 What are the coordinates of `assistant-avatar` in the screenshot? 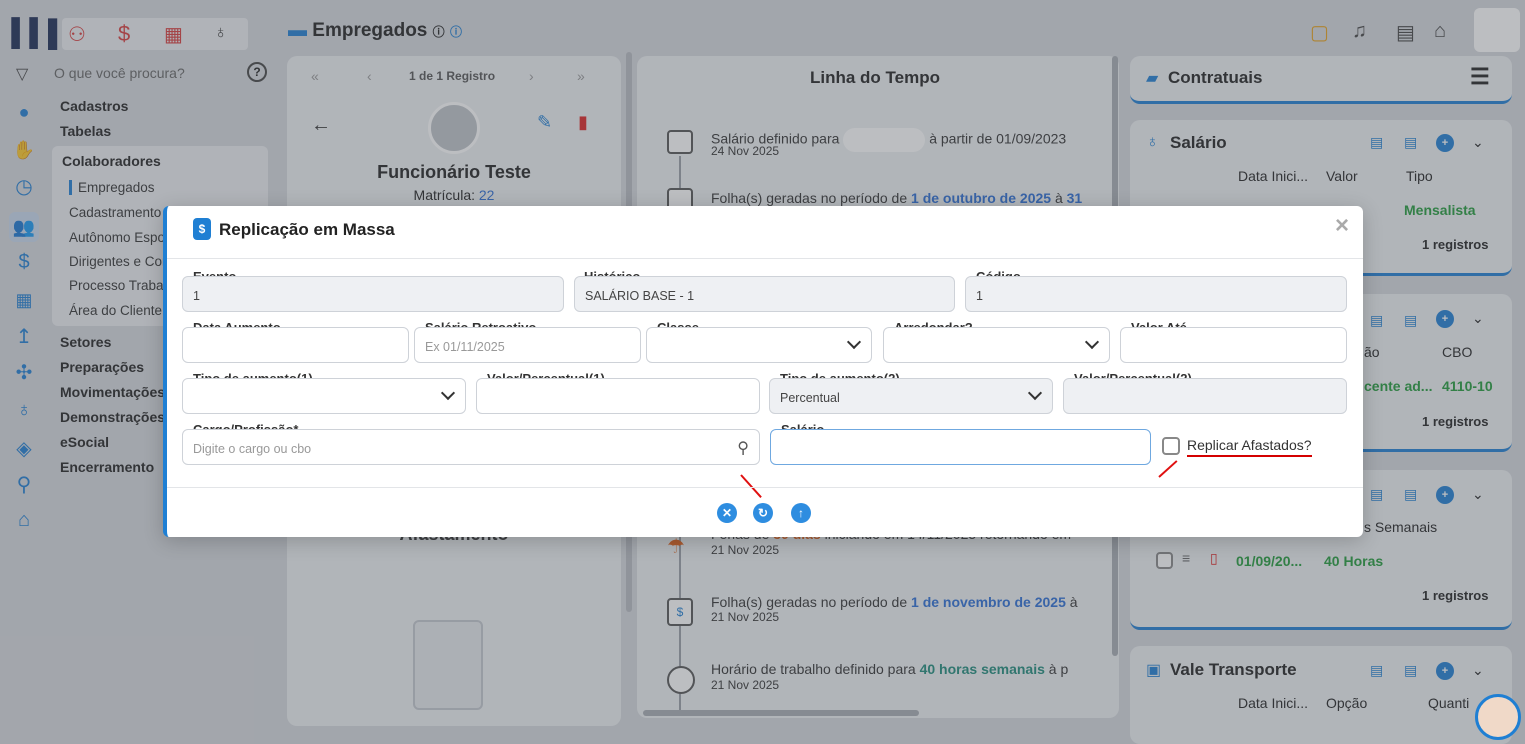 It's located at (1498, 717).